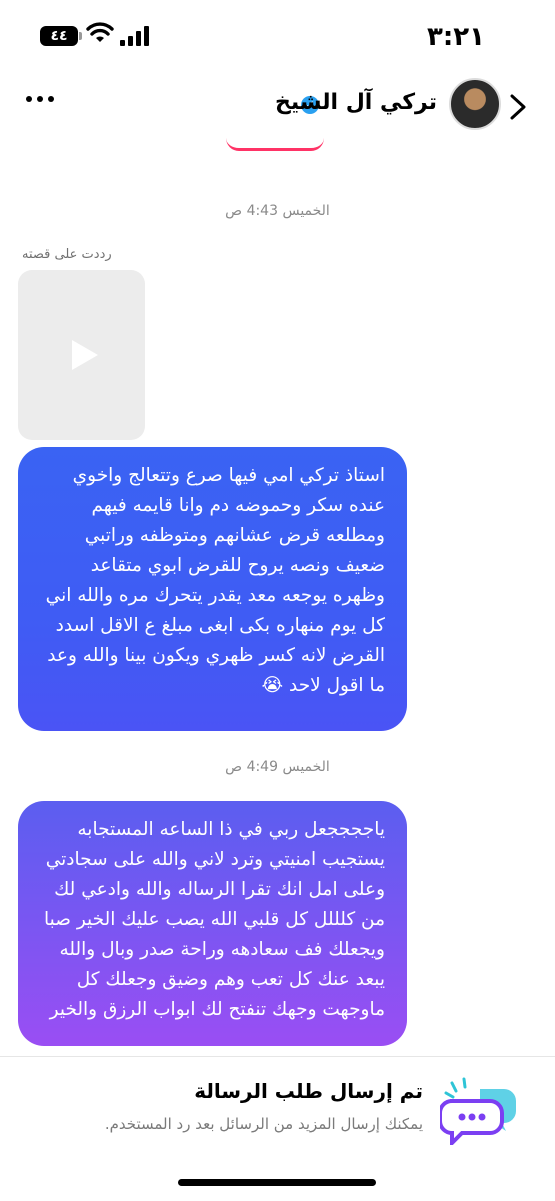 The image size is (555, 1201). Describe the element at coordinates (134, 36) in the screenshot. I see `signal-icon` at that location.